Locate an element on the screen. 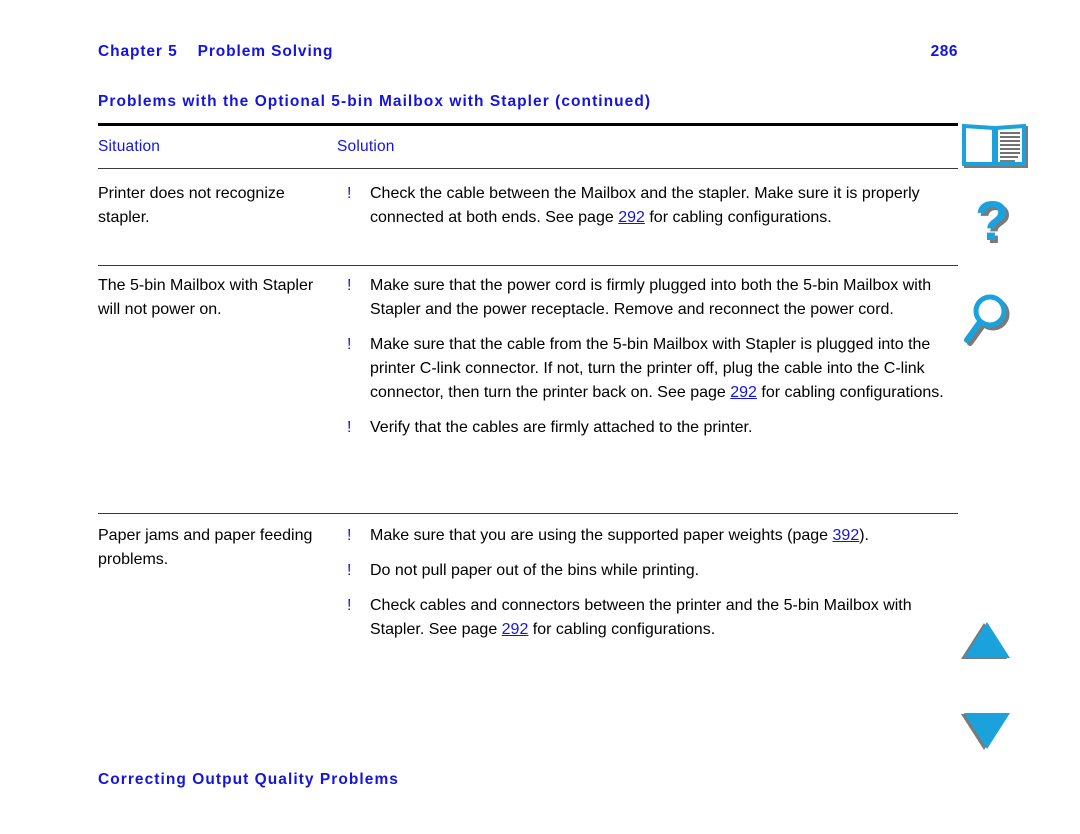 This screenshot has height=834, width=1080. magnifier-icon is located at coordinates (1005, 322).